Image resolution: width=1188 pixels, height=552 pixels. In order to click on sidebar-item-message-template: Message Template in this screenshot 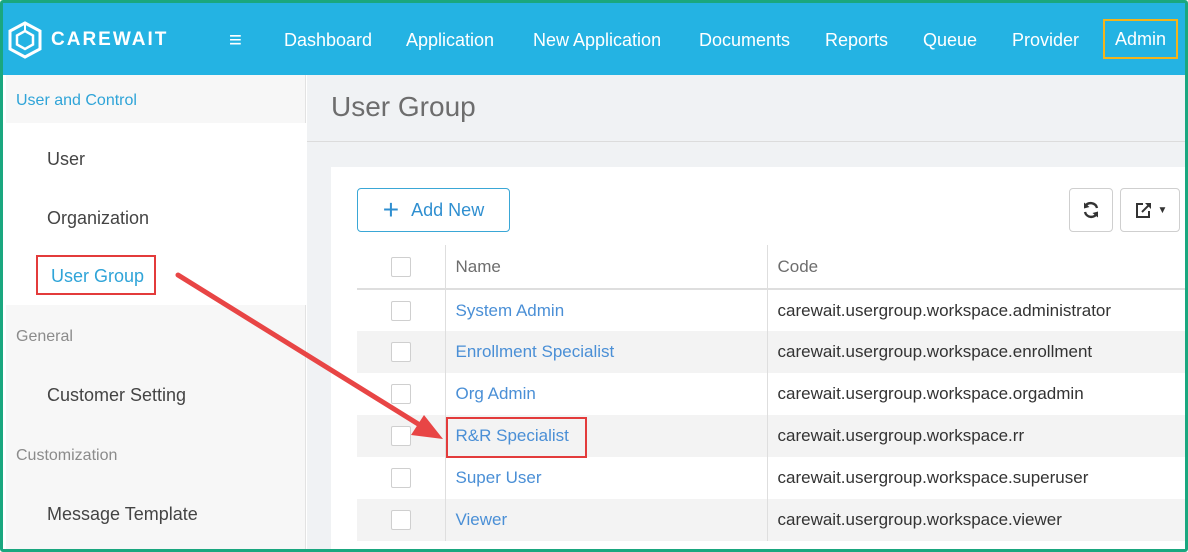, I will do `click(122, 514)`.